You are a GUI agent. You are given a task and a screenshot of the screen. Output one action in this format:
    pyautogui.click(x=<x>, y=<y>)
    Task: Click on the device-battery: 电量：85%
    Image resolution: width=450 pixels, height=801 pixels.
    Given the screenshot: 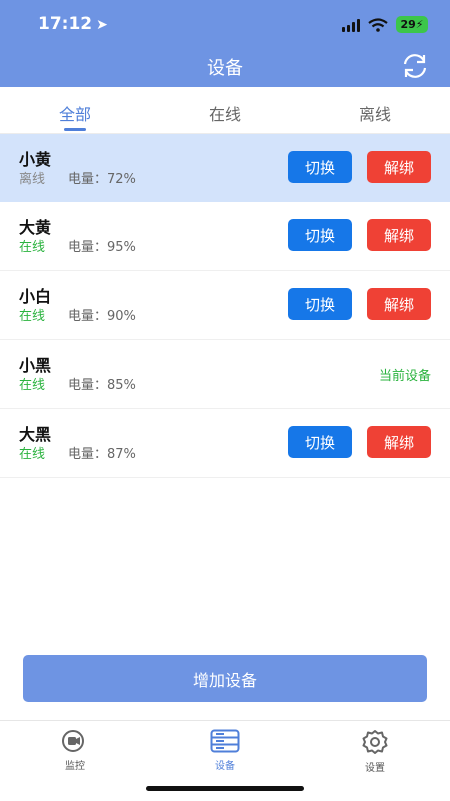 What is the action you would take?
    pyautogui.click(x=102, y=383)
    